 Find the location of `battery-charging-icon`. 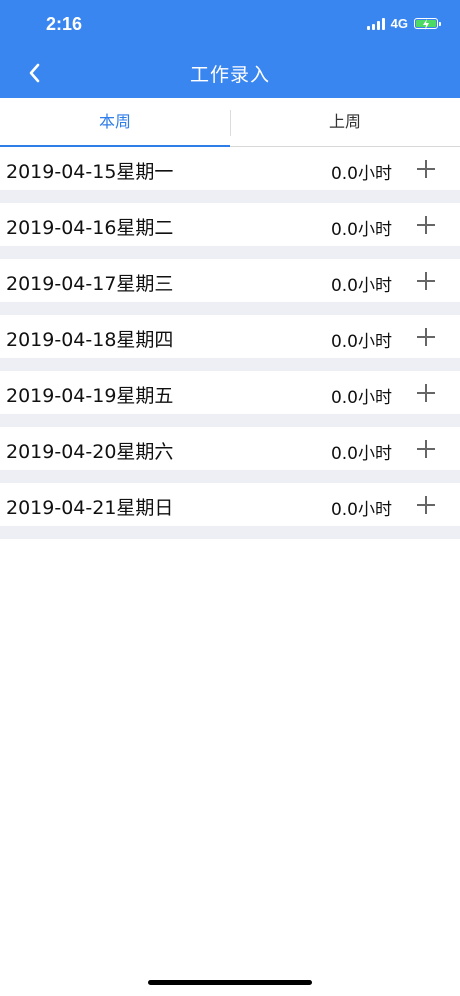

battery-charging-icon is located at coordinates (427, 24).